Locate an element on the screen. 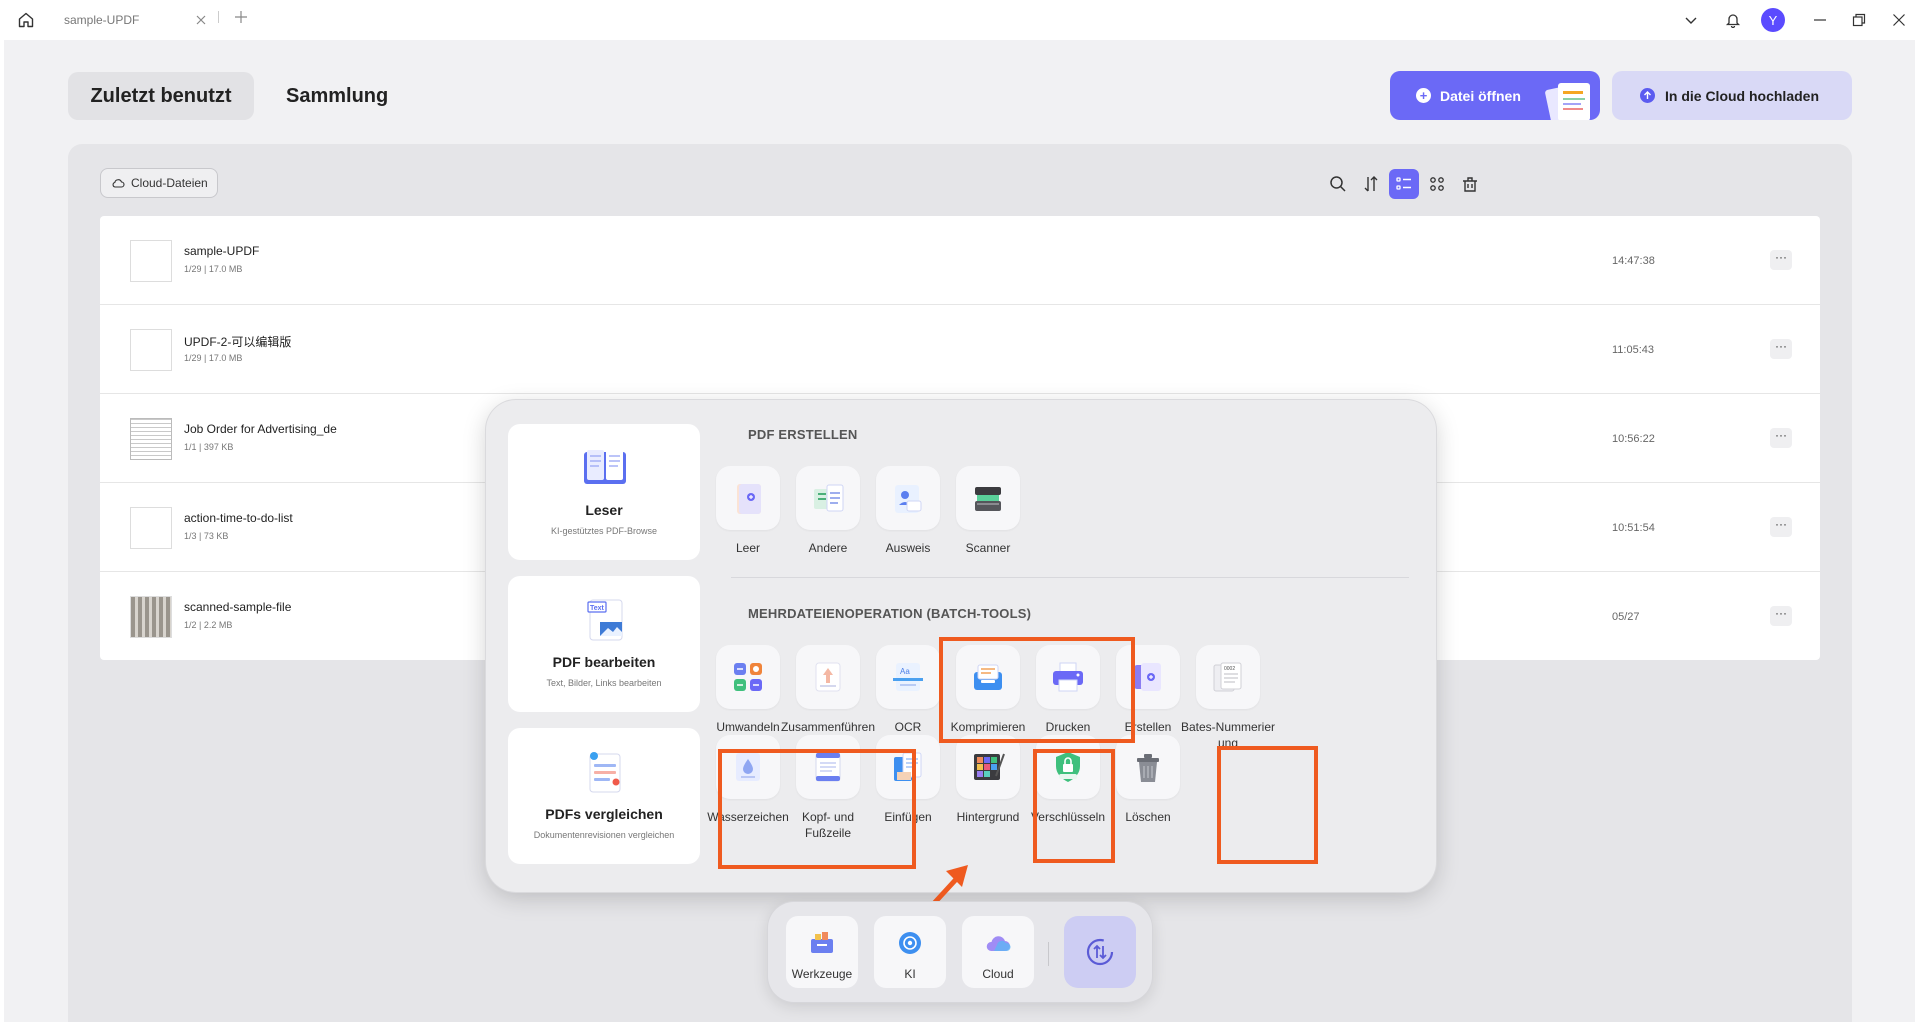  file-time: 11:05:43 is located at coordinates (1633, 350).